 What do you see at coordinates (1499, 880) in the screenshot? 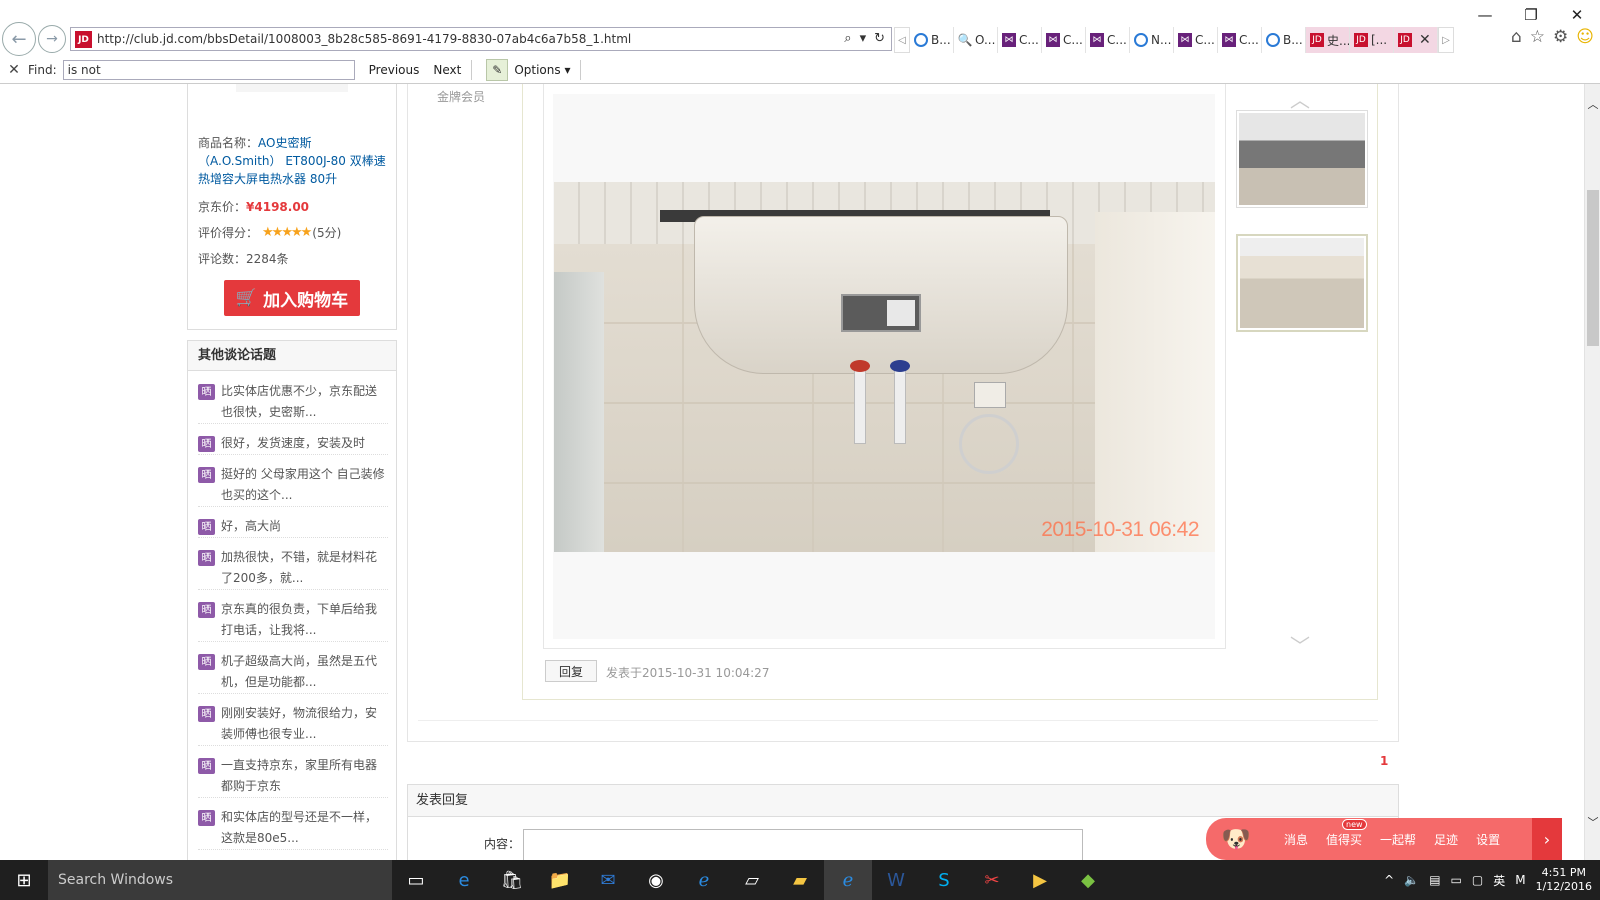
I see `ime-indicator: 英` at bounding box center [1499, 880].